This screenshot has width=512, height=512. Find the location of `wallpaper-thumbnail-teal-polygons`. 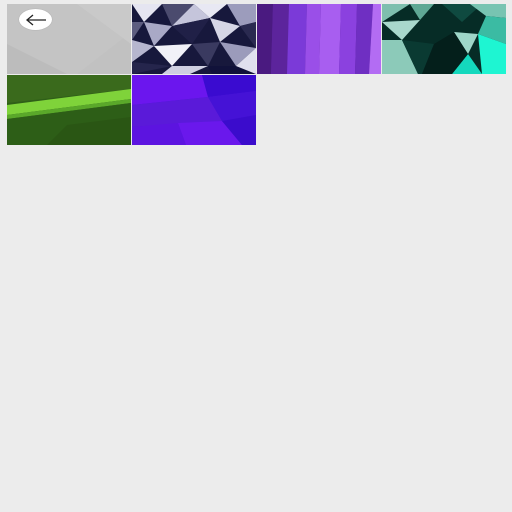

wallpaper-thumbnail-teal-polygons is located at coordinates (444, 39).